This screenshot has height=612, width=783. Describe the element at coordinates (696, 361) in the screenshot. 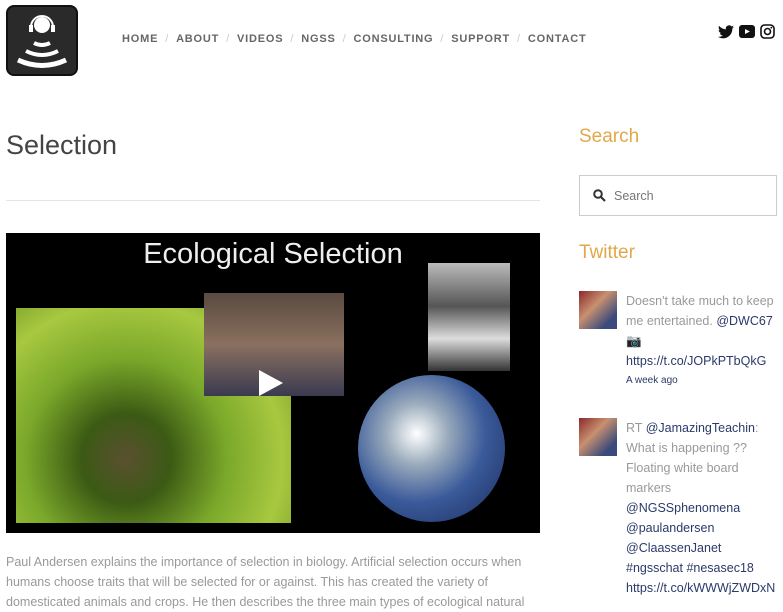

I see `tweet-link: https://t.co/JOPkPTbQkG` at that location.